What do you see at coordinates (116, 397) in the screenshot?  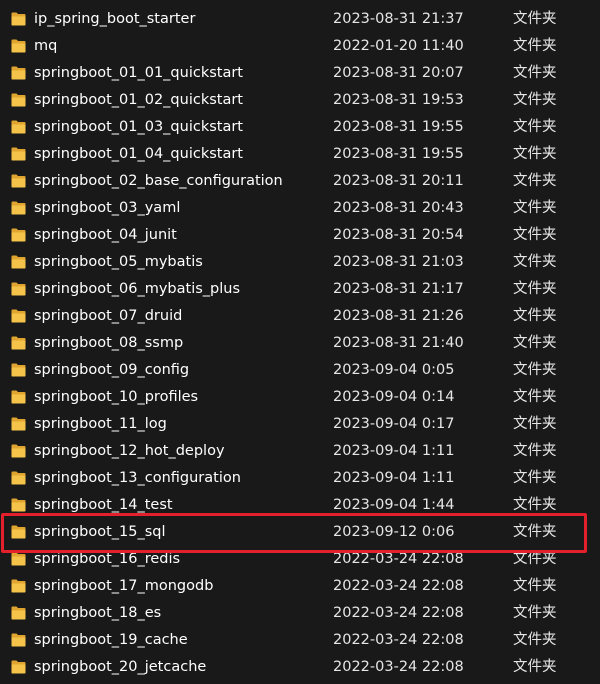 I see `file-name: springboot_10_profiles` at bounding box center [116, 397].